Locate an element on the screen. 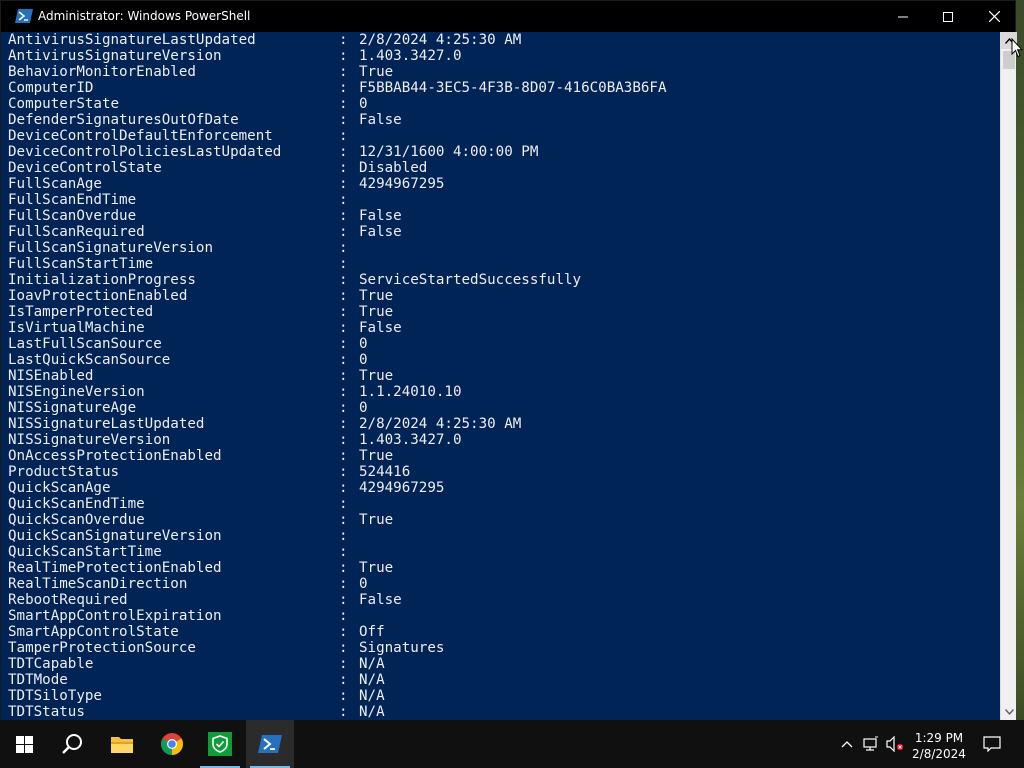 Image resolution: width=1024 pixels, height=768 pixels. network-button is located at coordinates (871, 744).